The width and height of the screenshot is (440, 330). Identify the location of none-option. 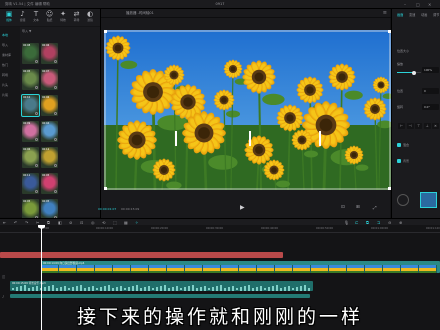
(403, 200).